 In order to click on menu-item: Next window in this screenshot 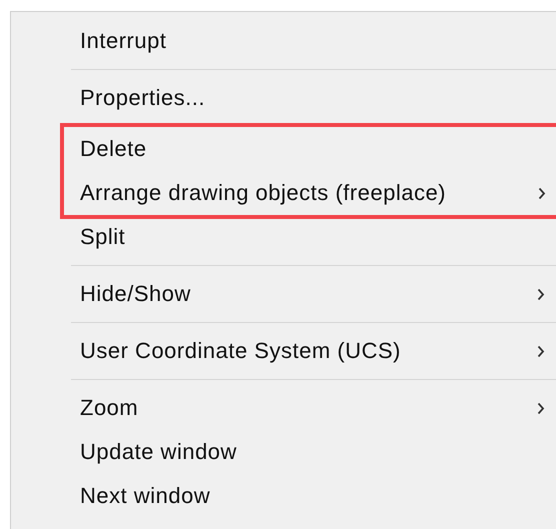, I will do `click(283, 496)`.